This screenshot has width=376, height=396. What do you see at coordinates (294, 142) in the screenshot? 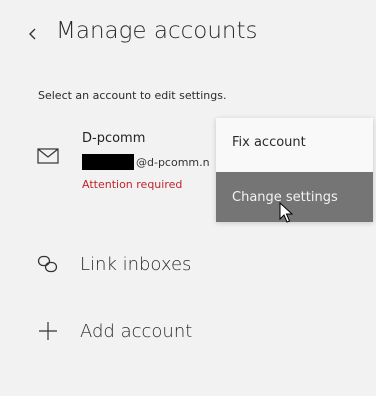
I see `menu-item-fix-account: Fix account` at bounding box center [294, 142].